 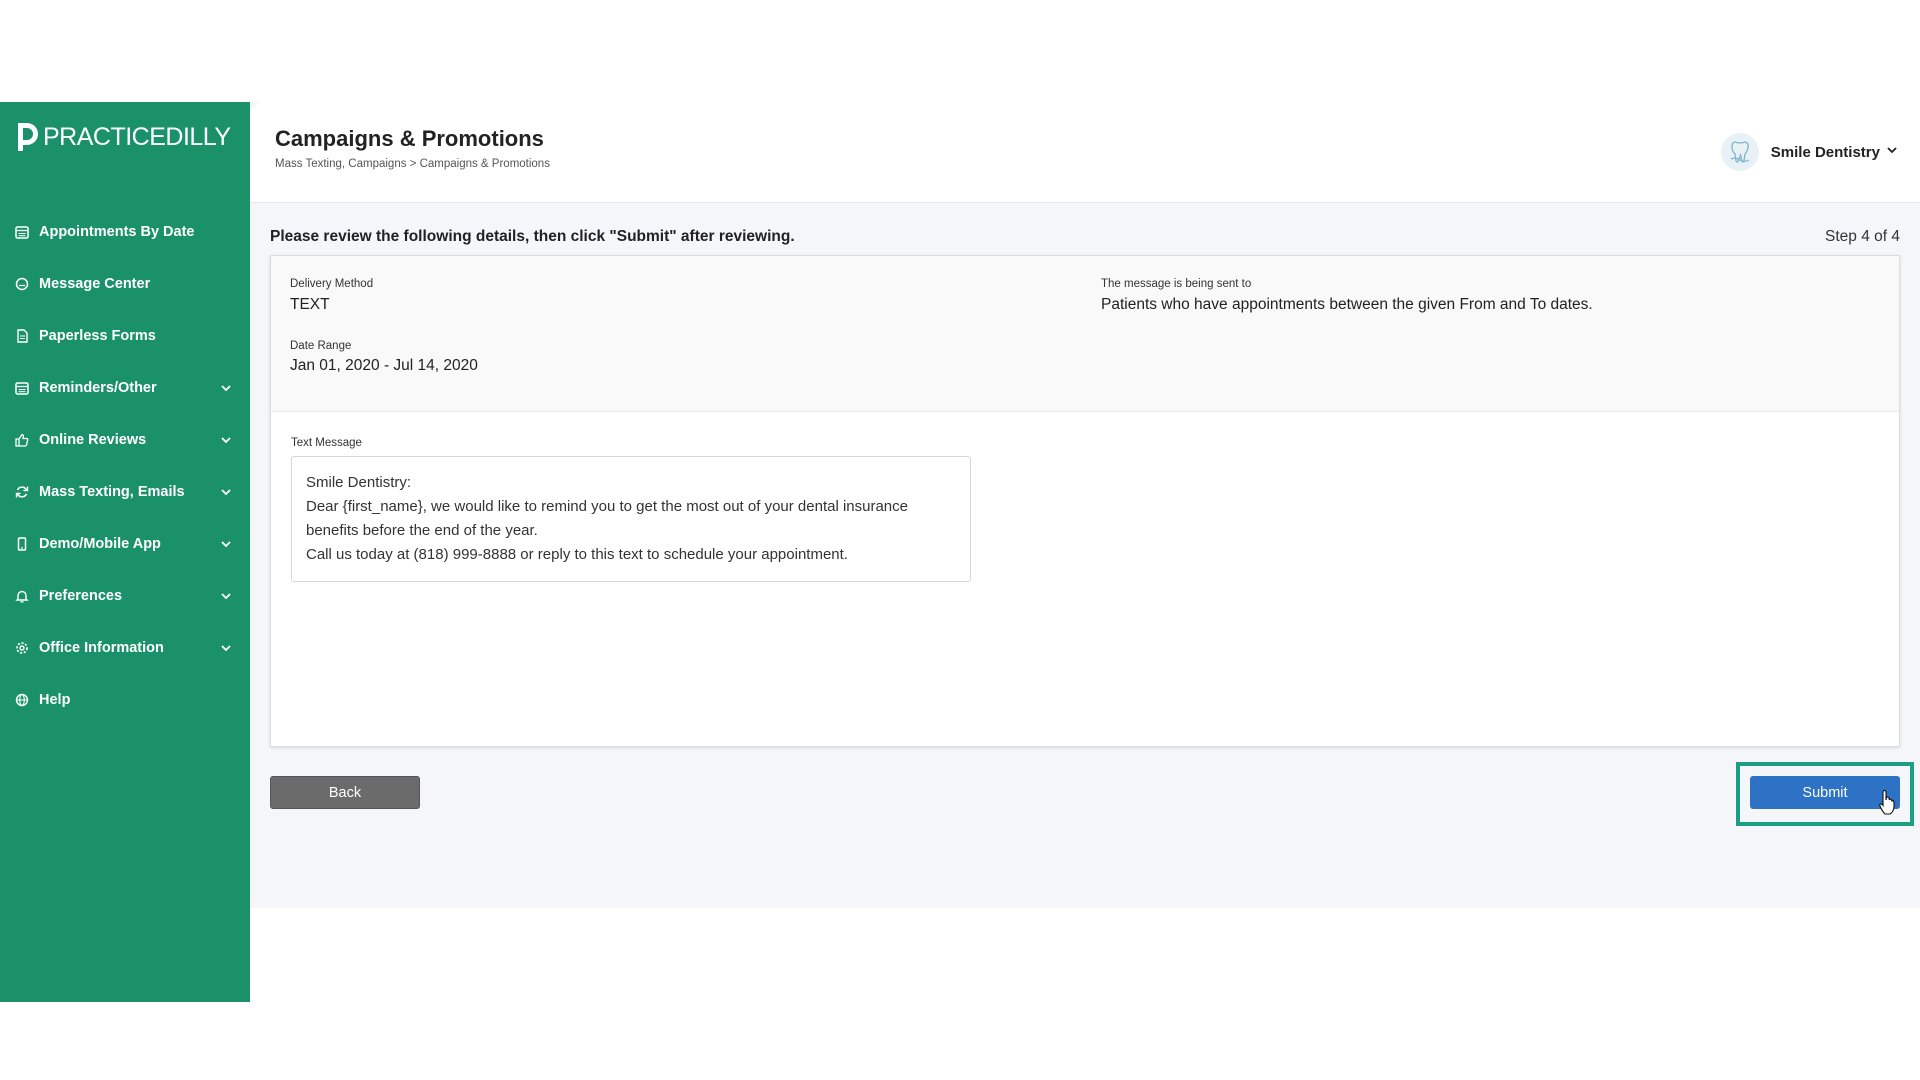 I want to click on sidebar-item-label: Demo/Mobile App, so click(x=100, y=544).